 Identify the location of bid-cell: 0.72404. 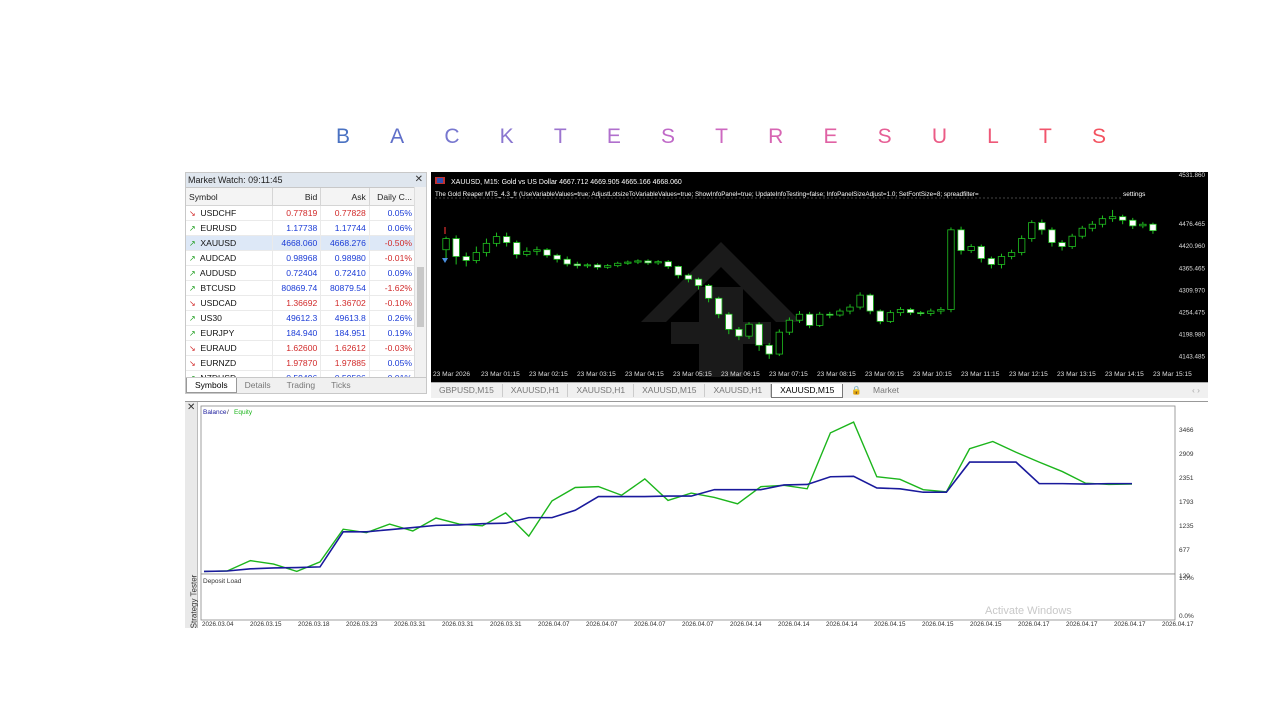
(297, 273).